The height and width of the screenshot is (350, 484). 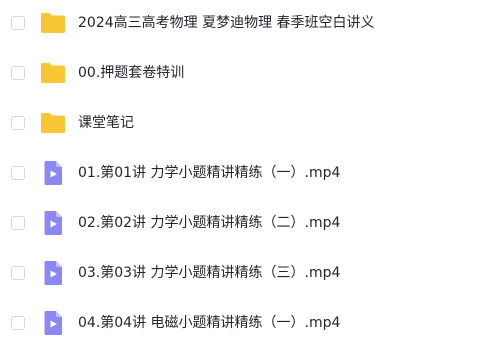 What do you see at coordinates (242, 75) in the screenshot?
I see `file-row-folder-mock-exams: 00.押题套卷特训` at bounding box center [242, 75].